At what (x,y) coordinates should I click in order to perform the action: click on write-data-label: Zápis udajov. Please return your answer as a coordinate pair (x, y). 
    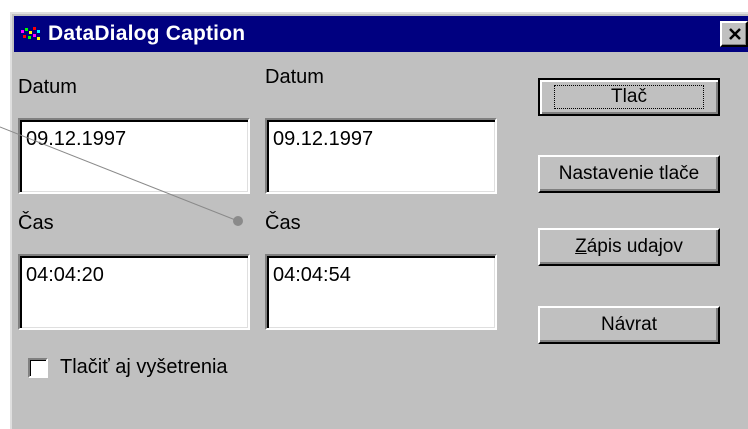
    Looking at the image, I should click on (629, 247).